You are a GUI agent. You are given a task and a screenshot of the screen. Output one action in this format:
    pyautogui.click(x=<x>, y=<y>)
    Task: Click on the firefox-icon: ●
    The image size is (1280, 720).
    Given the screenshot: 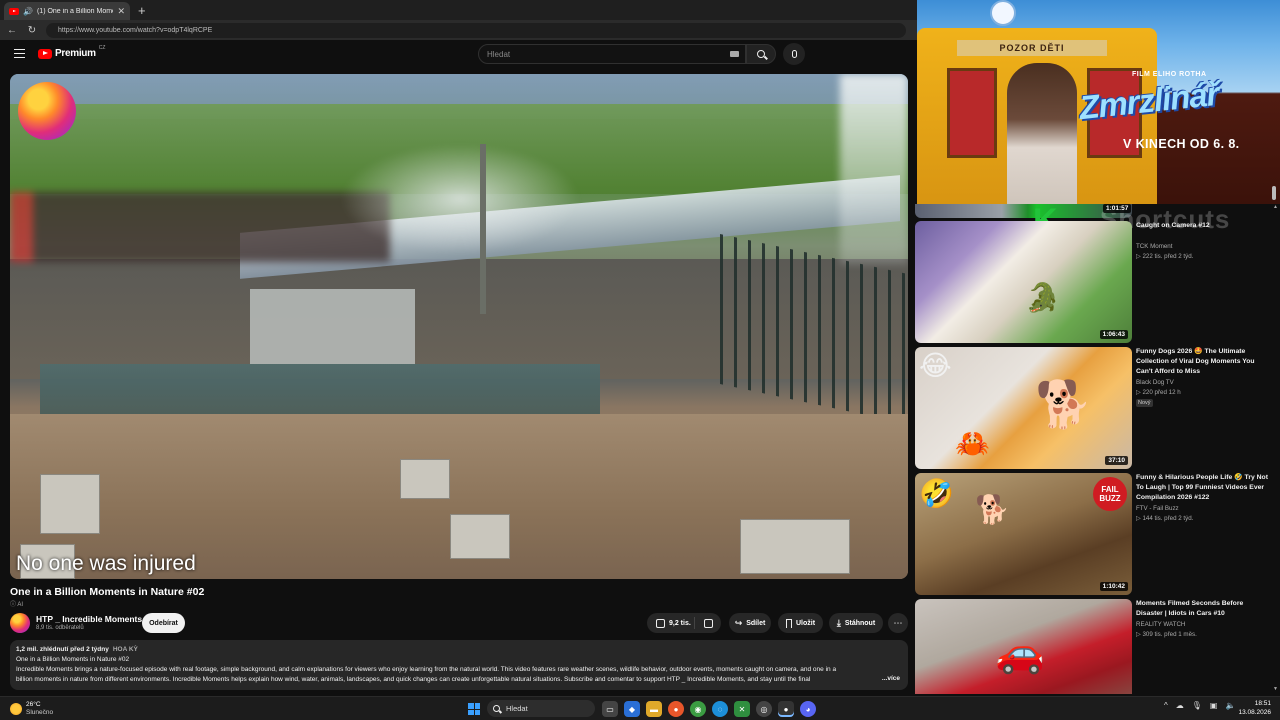 What is the action you would take?
    pyautogui.click(x=676, y=709)
    